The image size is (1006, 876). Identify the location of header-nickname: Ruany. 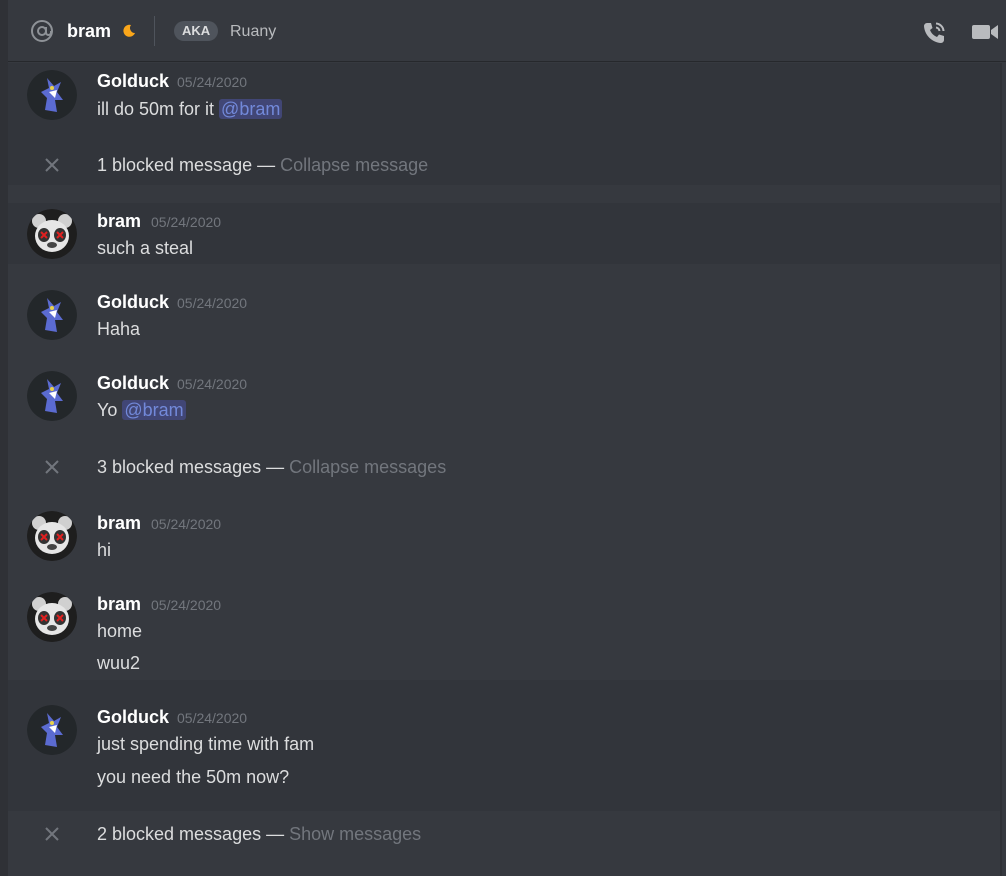
(253, 31).